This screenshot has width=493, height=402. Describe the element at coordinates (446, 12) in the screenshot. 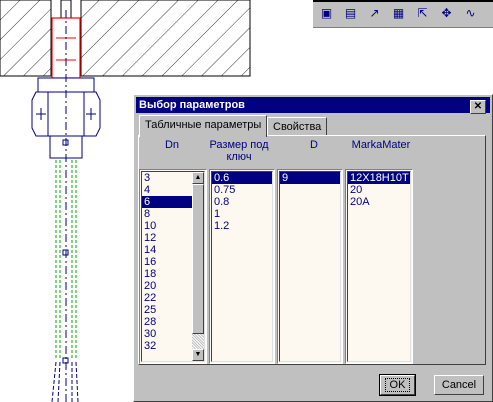

I see `move-icon: ✥` at that location.